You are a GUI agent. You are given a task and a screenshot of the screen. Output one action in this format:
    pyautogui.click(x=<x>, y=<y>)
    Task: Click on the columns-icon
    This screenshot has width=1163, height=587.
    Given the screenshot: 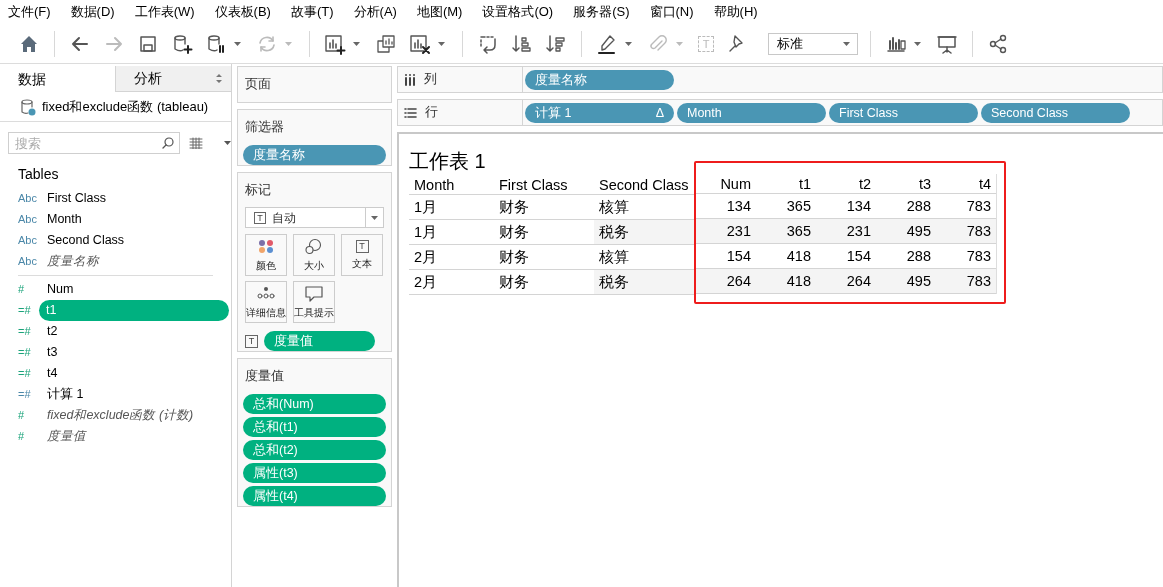 What is the action you would take?
    pyautogui.click(x=410, y=79)
    